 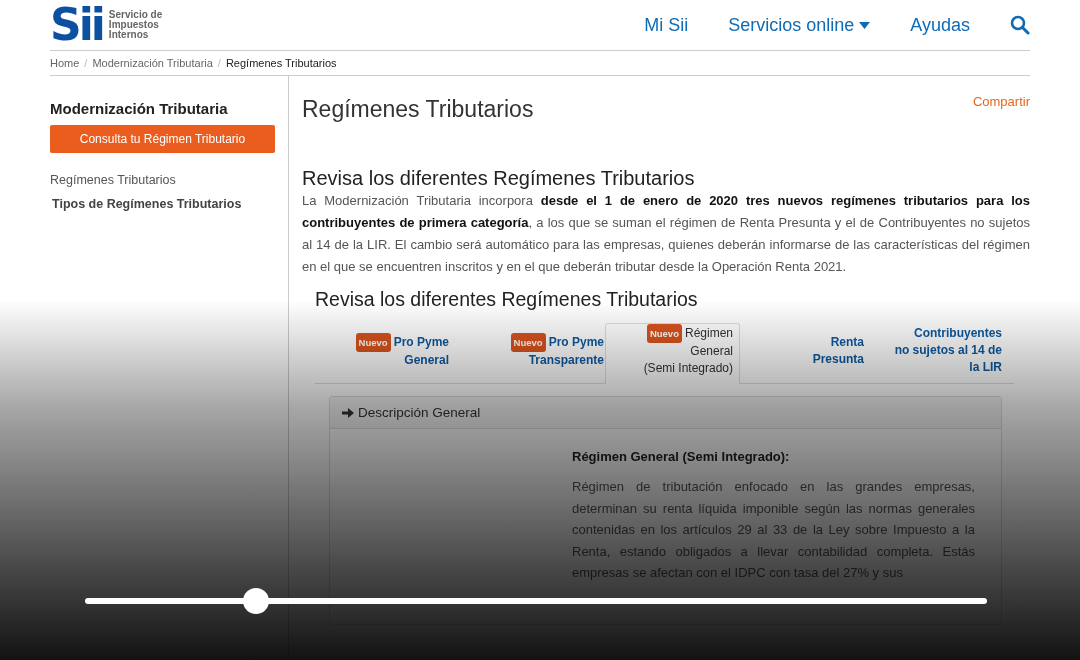 I want to click on intro-paragraph: La Modernización Tributaria incorpora desde el 1 de enero de 2020 tres nuevos regímenes tributarios para los contribuyentes de primera categoría, a los que se suman el régimen de Renta Presunta y el de Contribuyentes no sujetos al 14 de la LIR. El cambio será automático para las empresas, quienes deberán informarse de las características del régimen en el que se encuentren inscritos y en el que deberán tributar desde la Operación Renta 2021., so click(x=666, y=234).